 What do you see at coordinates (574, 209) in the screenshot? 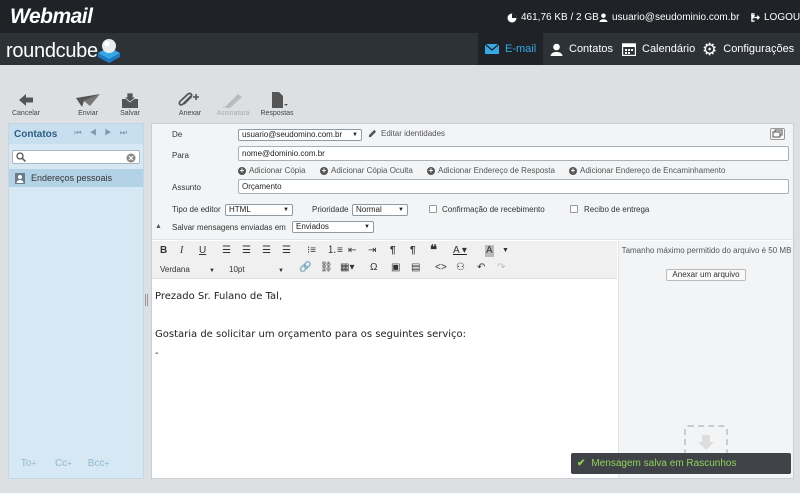
I see `dsn-checkbox` at bounding box center [574, 209].